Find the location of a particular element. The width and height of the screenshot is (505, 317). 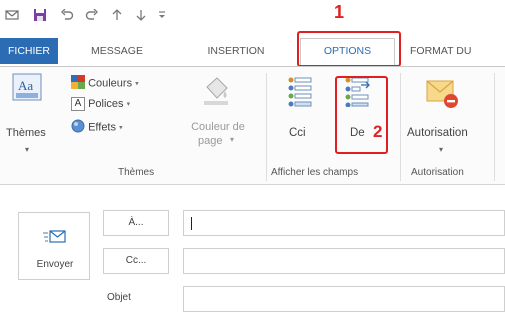

fonts-label: Polices is located at coordinates (106, 104).